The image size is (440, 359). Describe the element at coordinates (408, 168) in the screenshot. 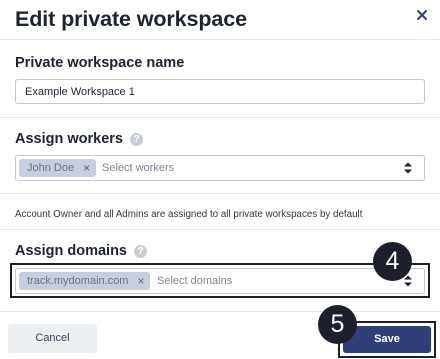

I see `updown-arrows-icon` at that location.